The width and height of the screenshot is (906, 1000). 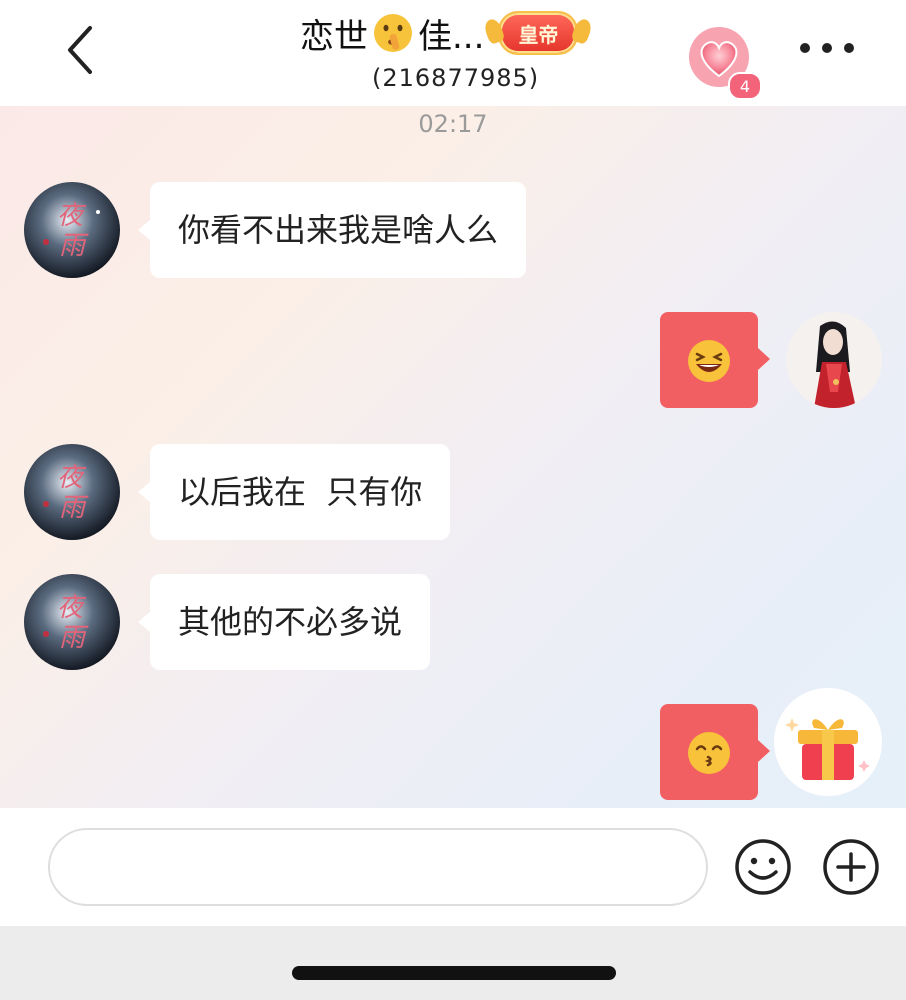 I want to click on gift-button, so click(x=828, y=742).